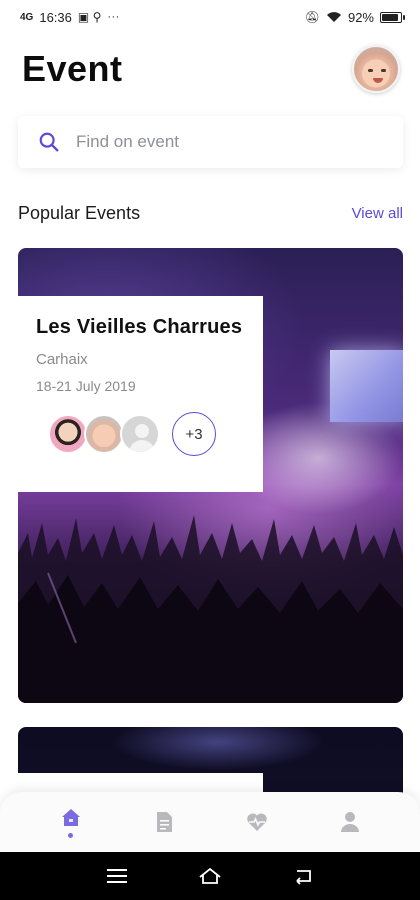 This screenshot has width=420, height=900. I want to click on attendee-list: +3, so click(132, 434).